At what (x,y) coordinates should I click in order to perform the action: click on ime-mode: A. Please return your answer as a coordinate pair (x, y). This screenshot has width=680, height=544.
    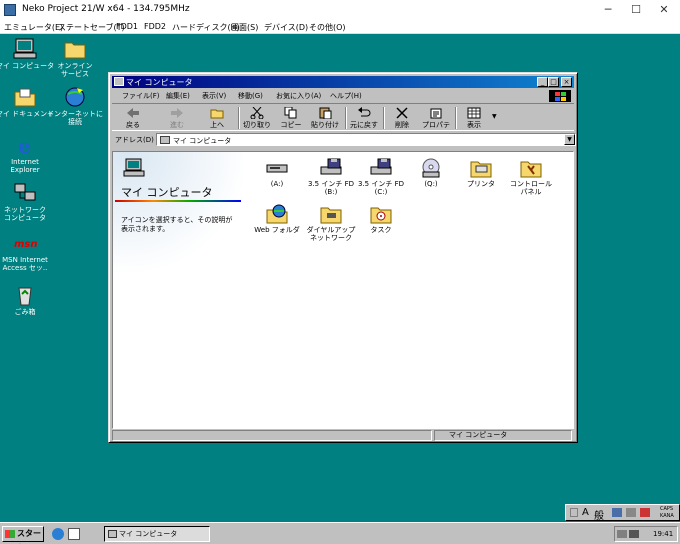
    Looking at the image, I should click on (585, 512).